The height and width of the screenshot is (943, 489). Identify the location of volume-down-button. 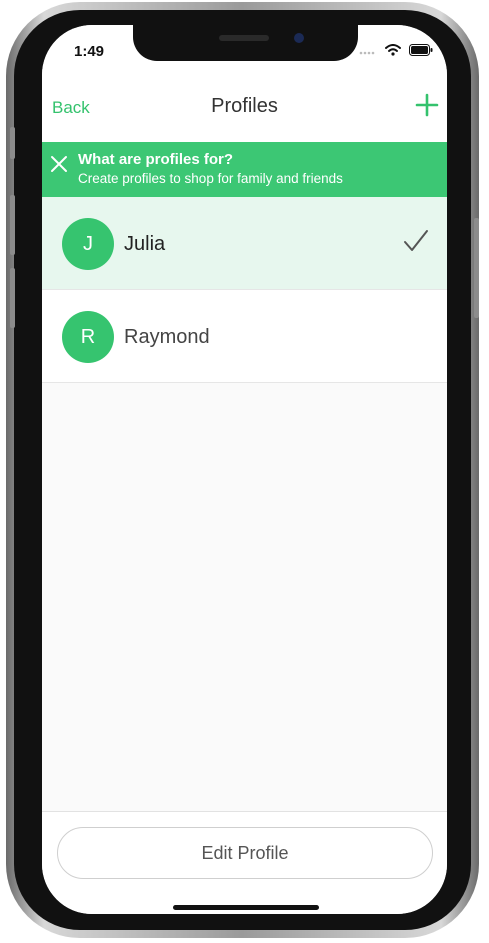
(12, 298).